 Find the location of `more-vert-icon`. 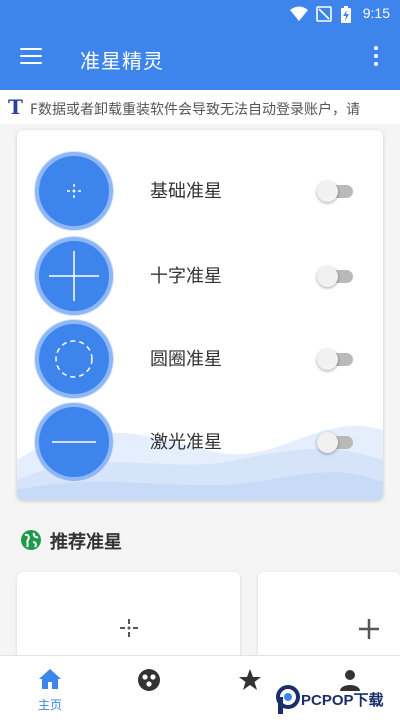

more-vert-icon is located at coordinates (376, 59).